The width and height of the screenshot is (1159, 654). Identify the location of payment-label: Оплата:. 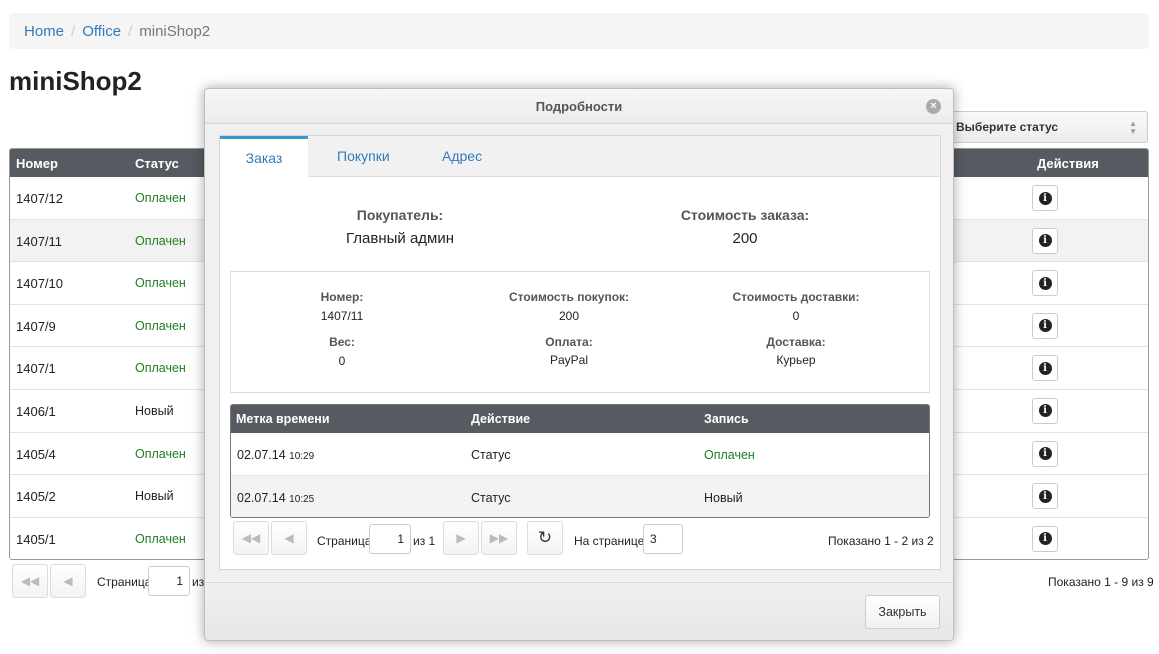
(569, 342).